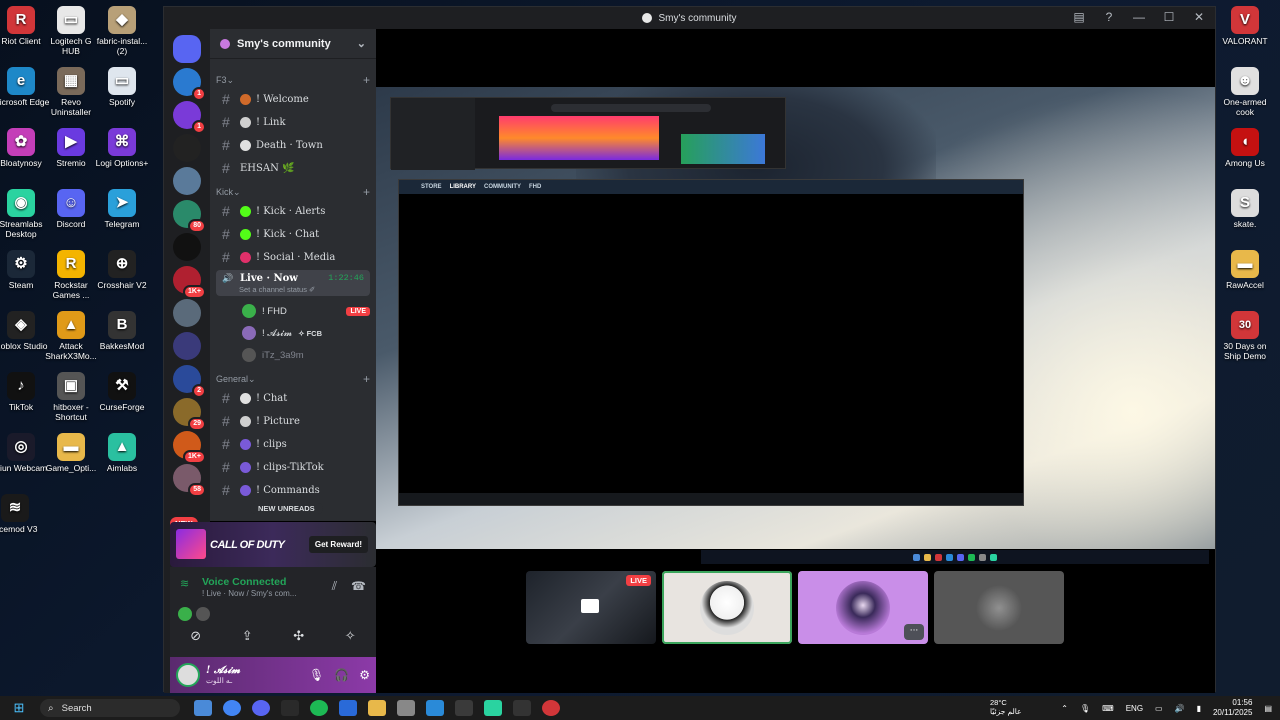 This screenshot has height=720, width=1280. I want to click on desktop-shortcut: ☻ One-armed cook, so click(1245, 92).